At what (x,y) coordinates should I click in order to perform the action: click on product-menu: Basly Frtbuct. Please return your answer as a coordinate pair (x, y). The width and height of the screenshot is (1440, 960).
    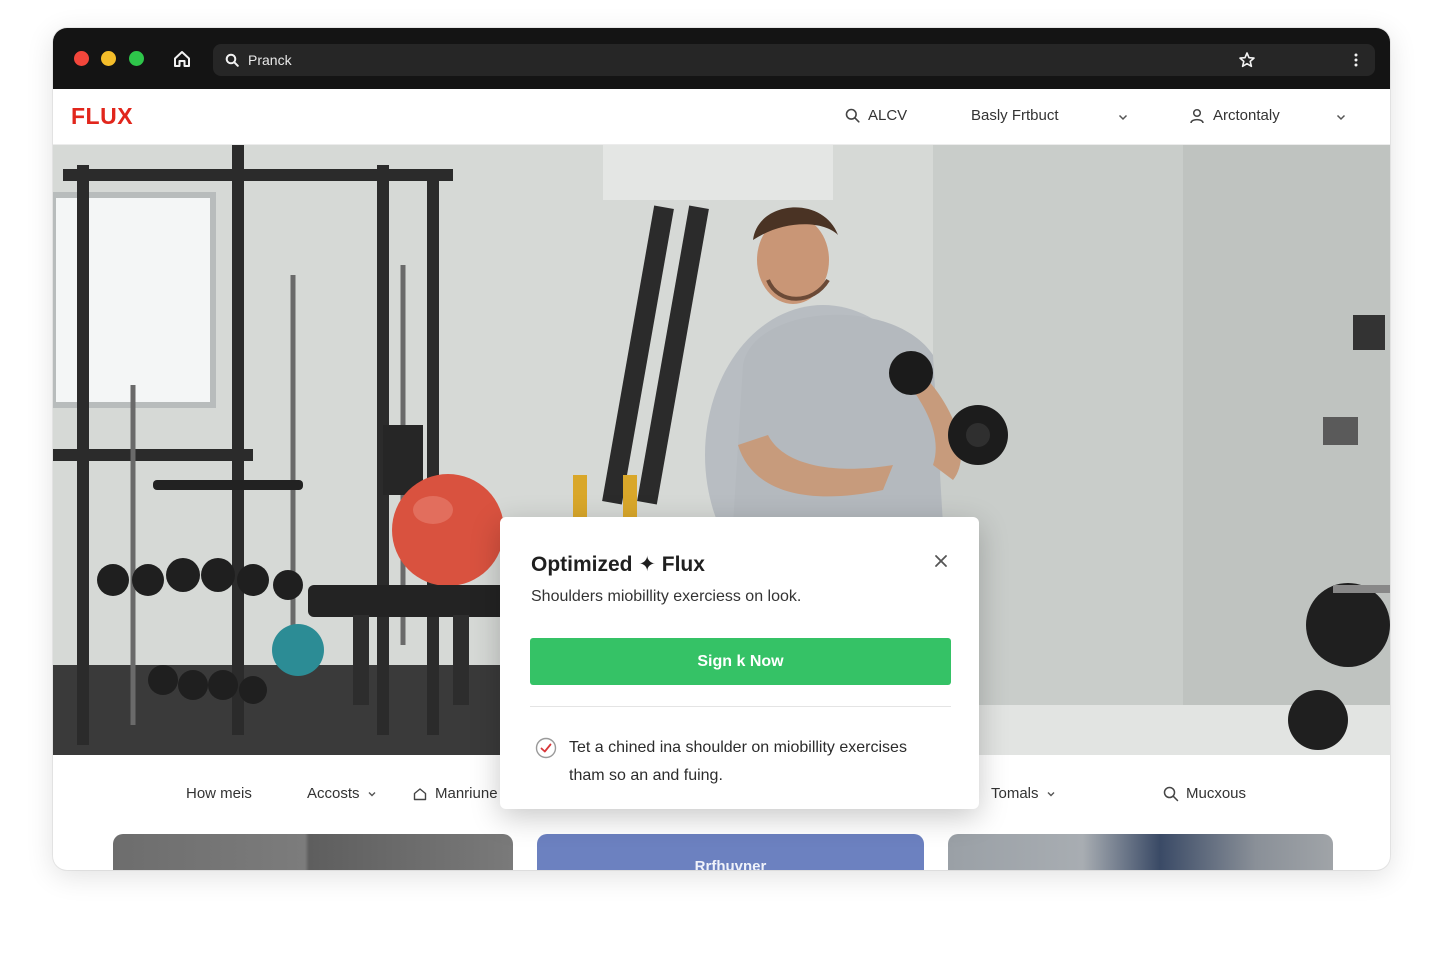
    Looking at the image, I should click on (1015, 115).